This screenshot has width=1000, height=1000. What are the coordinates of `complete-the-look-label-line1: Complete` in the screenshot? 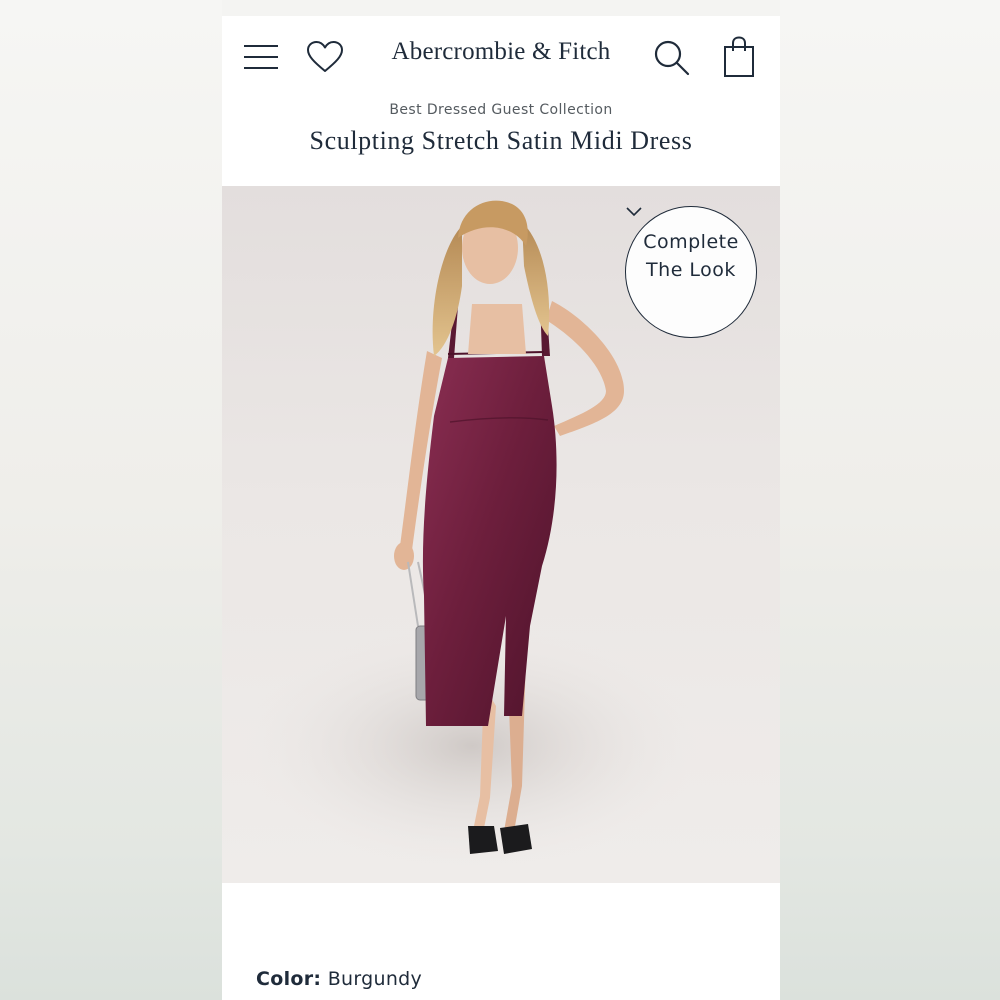 It's located at (691, 242).